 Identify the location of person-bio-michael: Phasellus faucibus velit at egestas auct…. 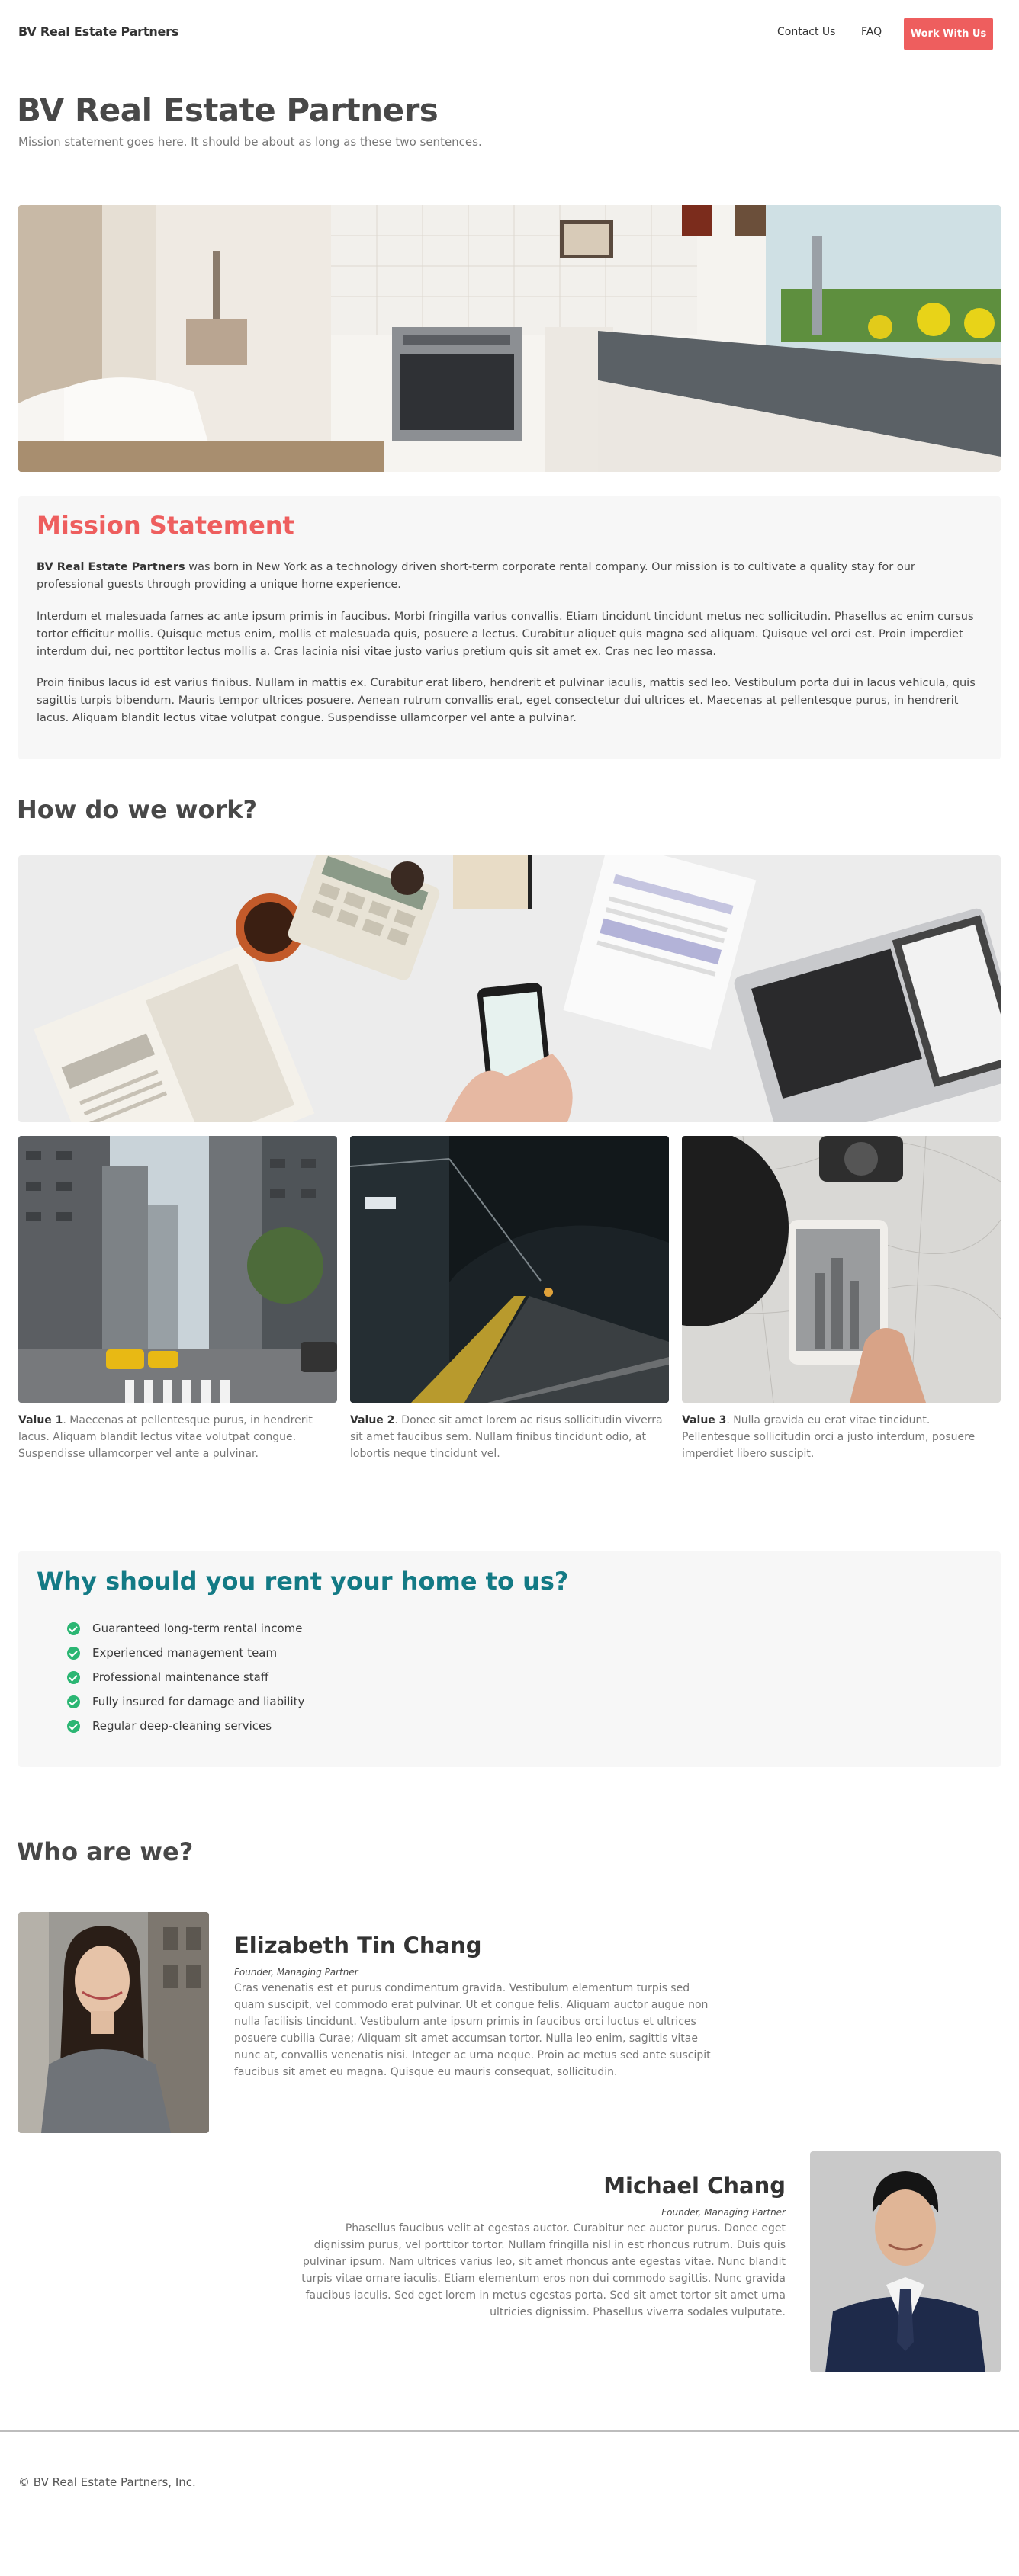
(543, 2270).